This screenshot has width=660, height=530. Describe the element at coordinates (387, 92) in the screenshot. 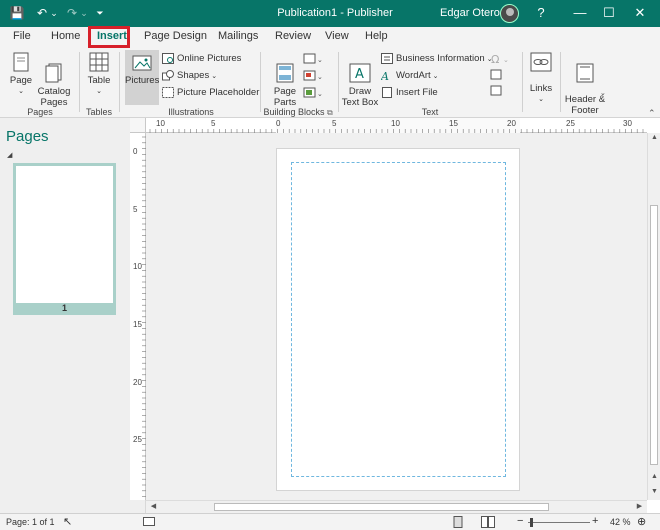

I see `insert-file-icon` at that location.